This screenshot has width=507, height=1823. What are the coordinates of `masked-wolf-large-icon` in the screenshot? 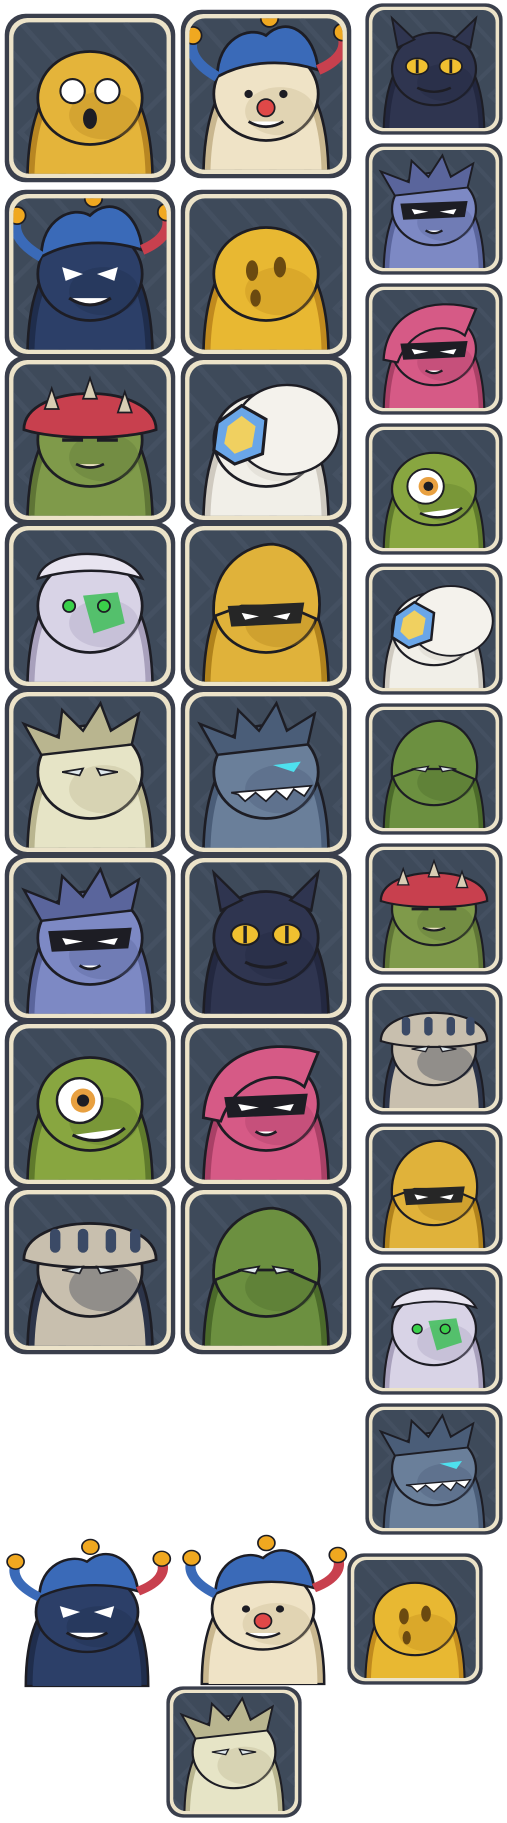 It's located at (90, 938).